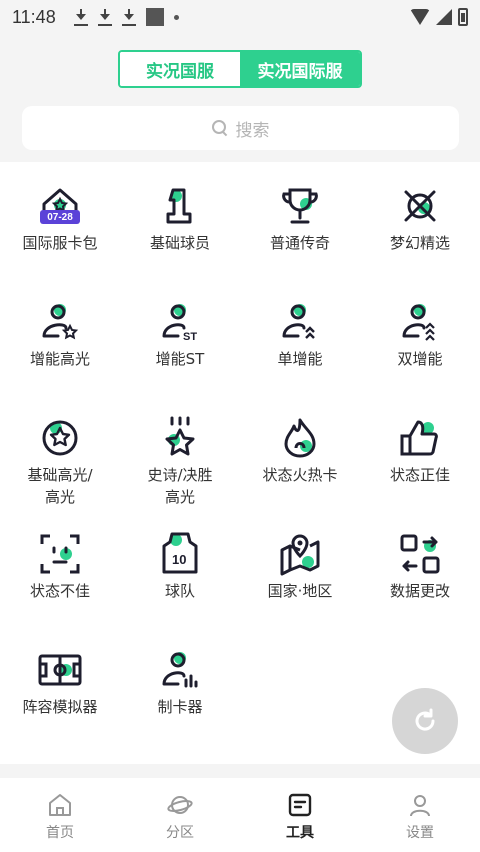 The width and height of the screenshot is (480, 852). I want to click on jersey-icon: 10, so click(180, 554).